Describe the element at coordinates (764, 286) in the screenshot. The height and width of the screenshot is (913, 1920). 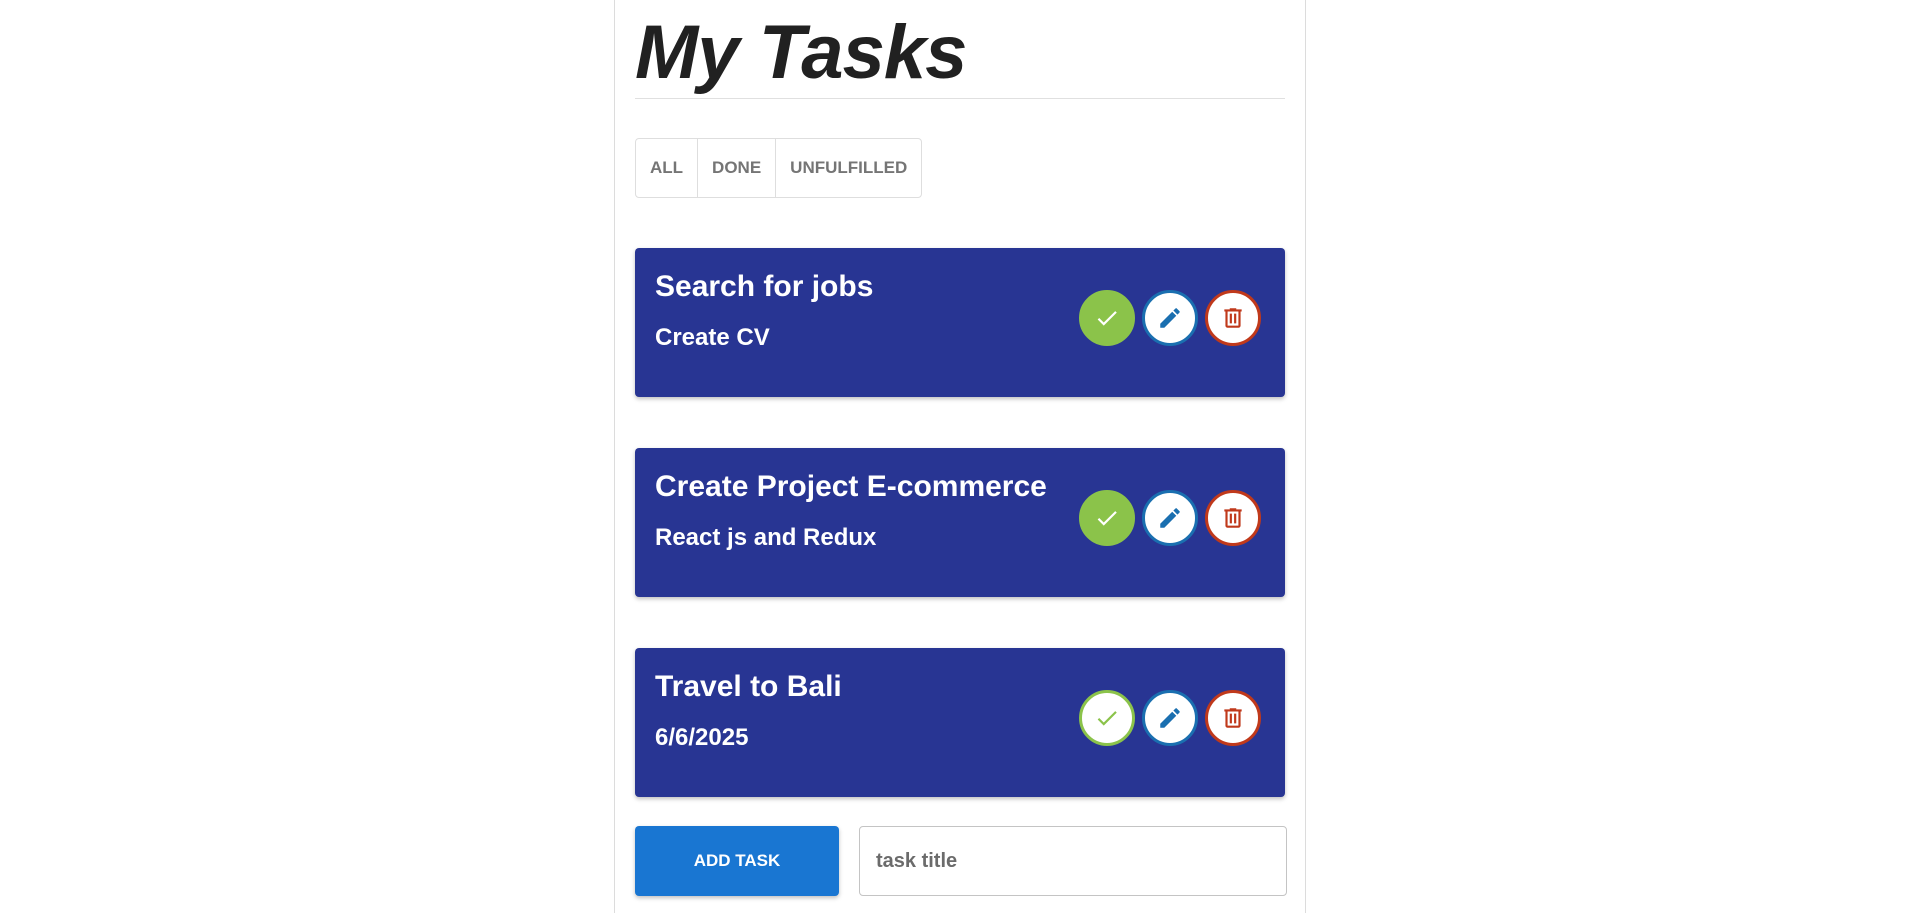
I see `task-title: Search for jobs` at that location.